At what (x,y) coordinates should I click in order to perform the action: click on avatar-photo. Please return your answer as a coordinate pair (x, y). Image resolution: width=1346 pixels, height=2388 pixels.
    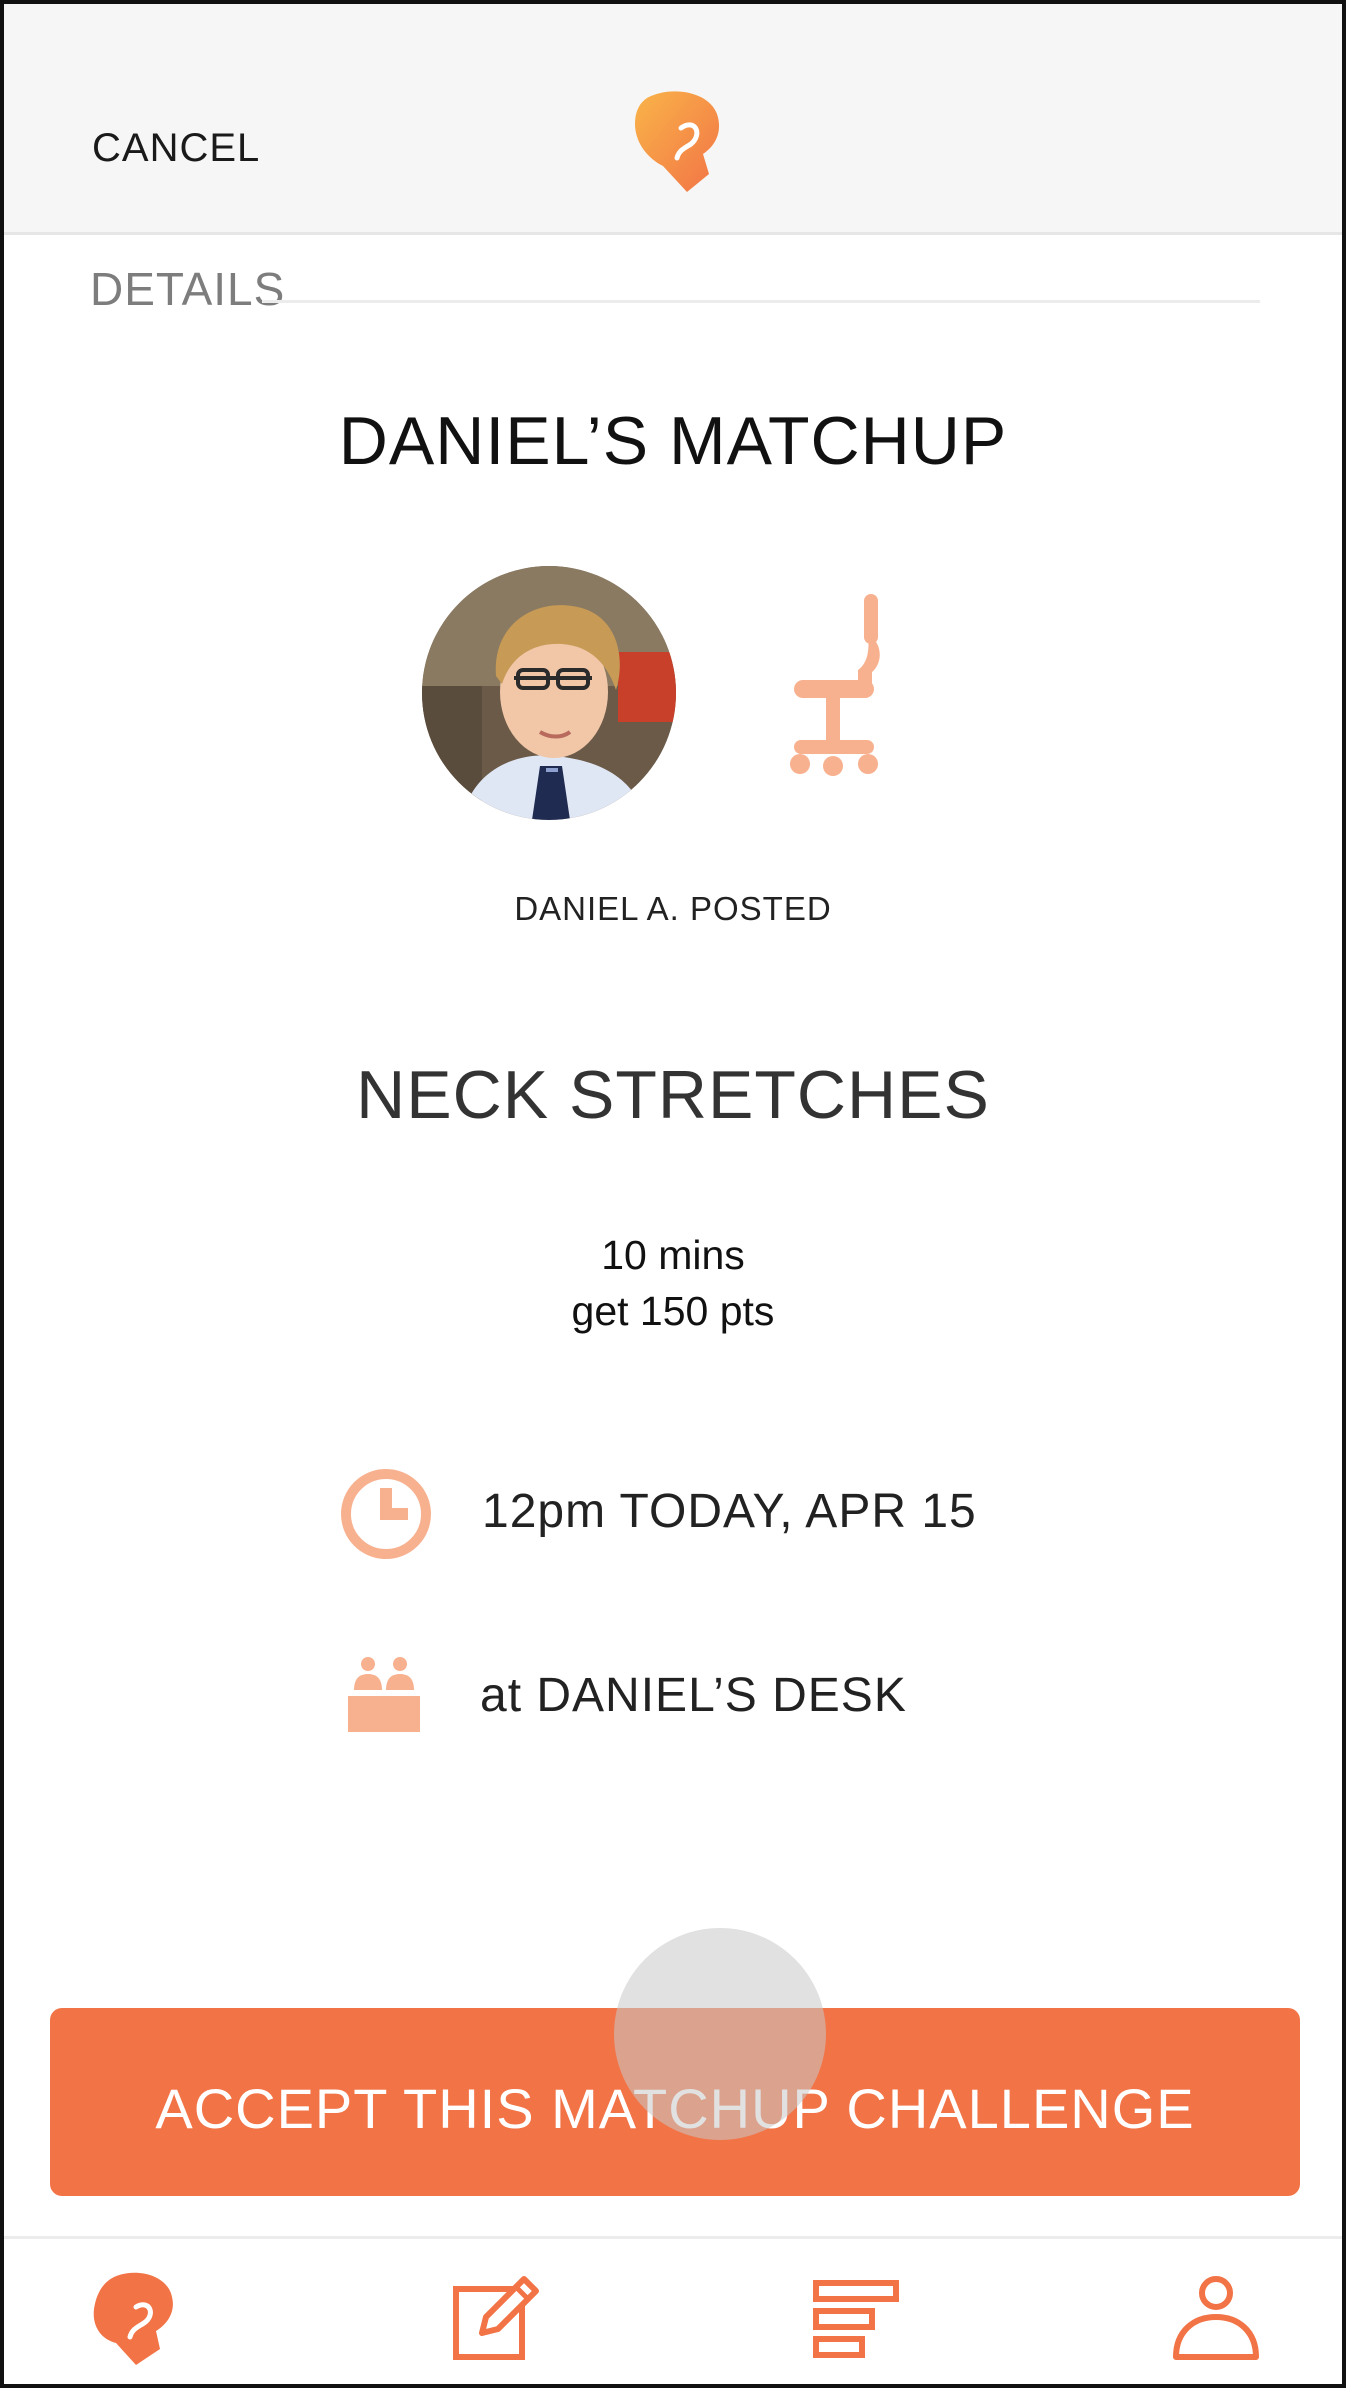
    Looking at the image, I should click on (549, 693).